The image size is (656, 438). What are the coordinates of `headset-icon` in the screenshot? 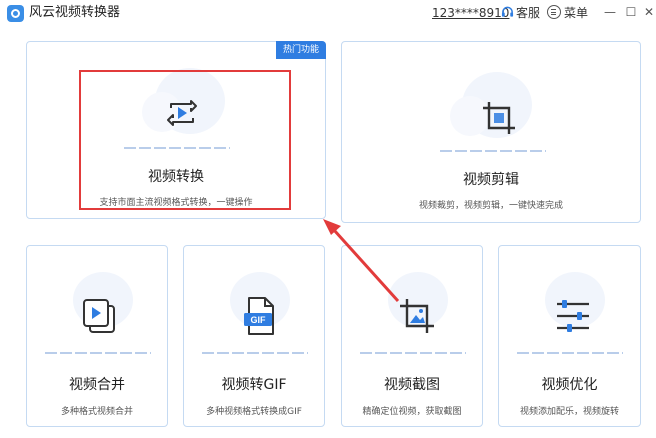 It's located at (507, 12).